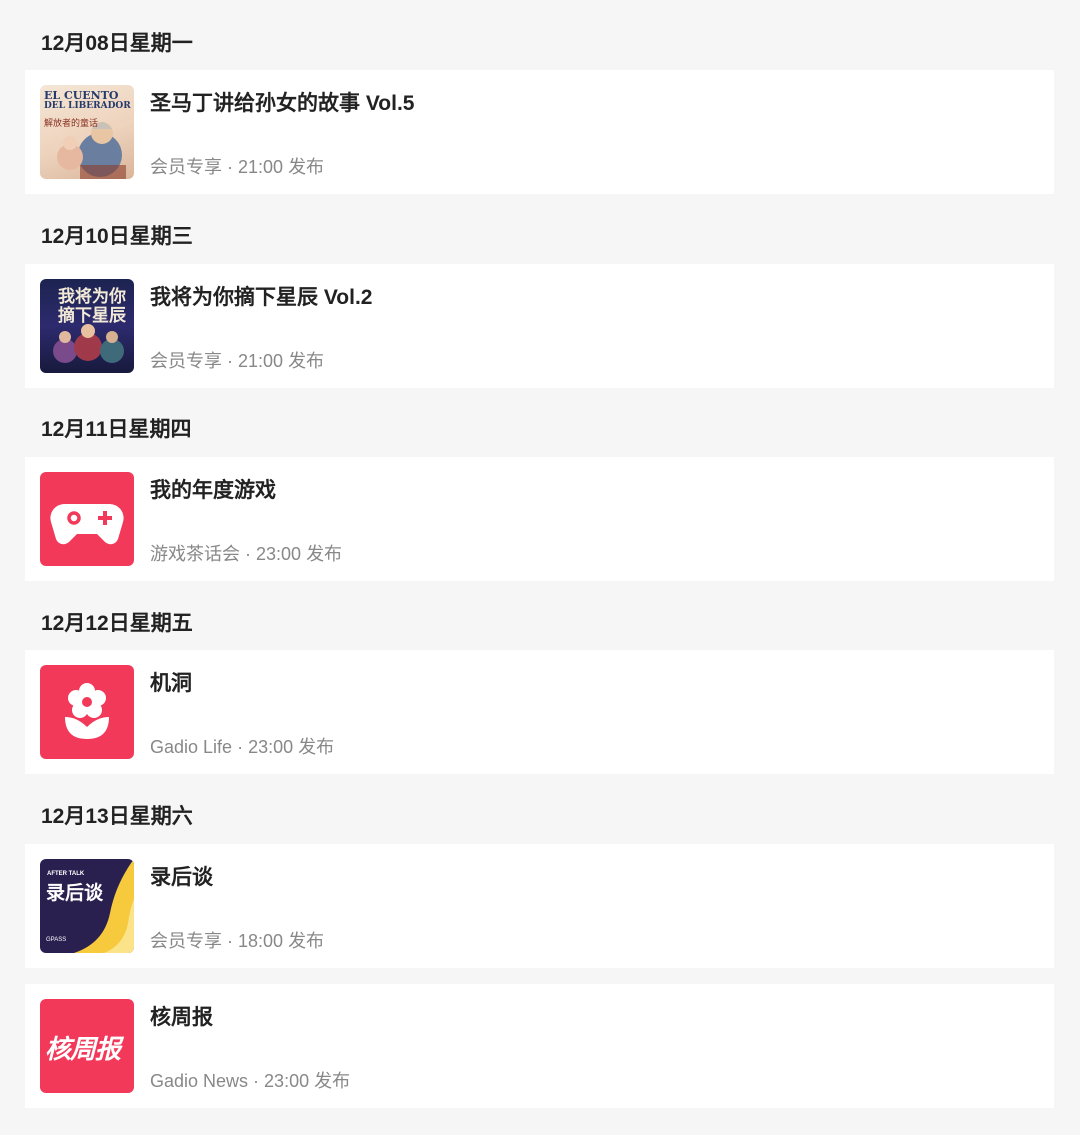 The image size is (1080, 1135). I want to click on episode-cover: EL CUENTO DEL LIBERADOR 解放者的童话, so click(87, 132).